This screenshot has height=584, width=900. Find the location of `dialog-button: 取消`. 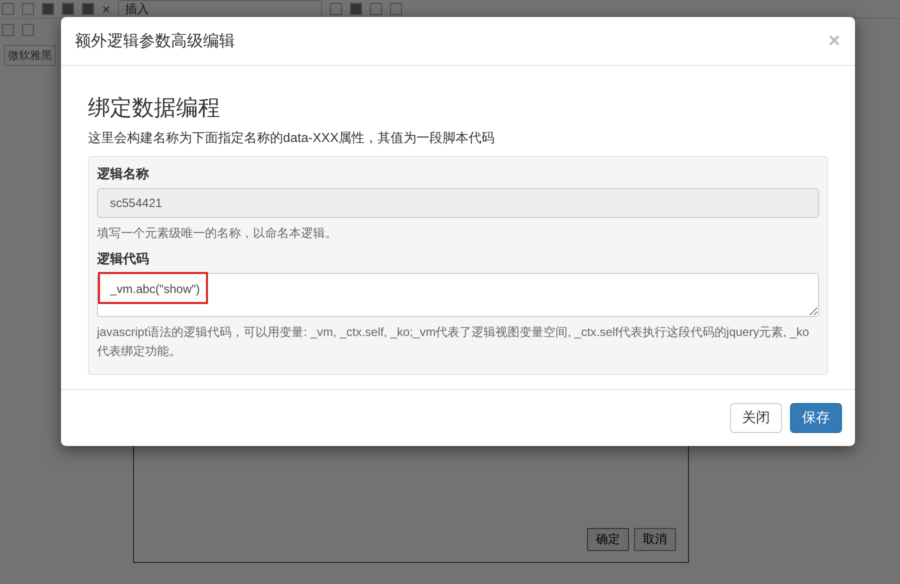

dialog-button: 取消 is located at coordinates (655, 539).